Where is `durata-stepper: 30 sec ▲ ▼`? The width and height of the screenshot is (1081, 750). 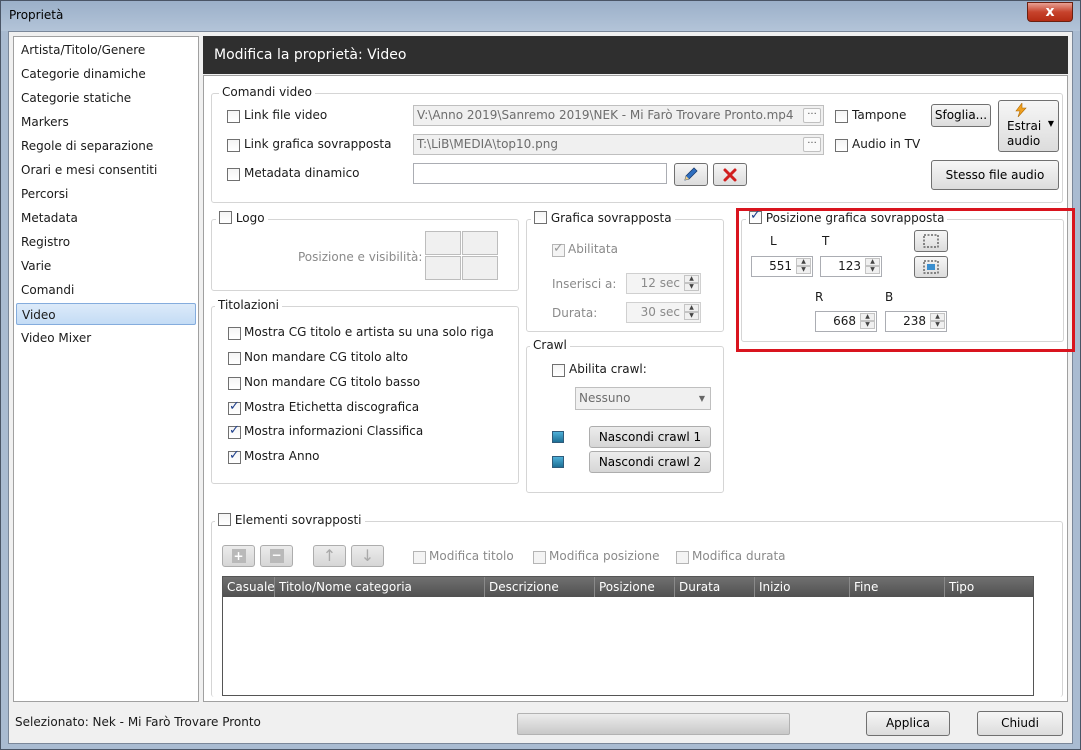
durata-stepper: 30 sec ▲ ▼ is located at coordinates (663, 312).